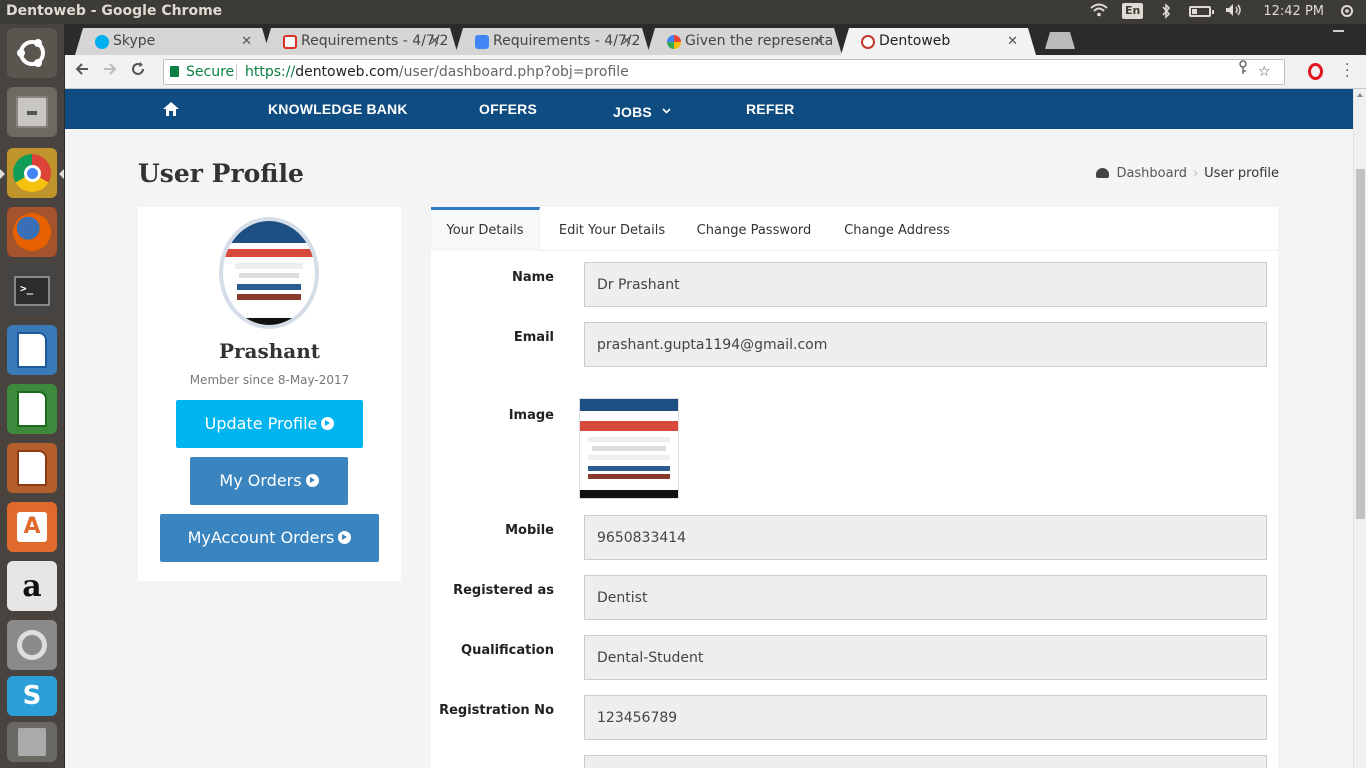 Image resolution: width=1366 pixels, height=768 pixels. Describe the element at coordinates (938, 41) in the screenshot. I see `browser-tab-dentoweb: Dentoweb ✕` at that location.